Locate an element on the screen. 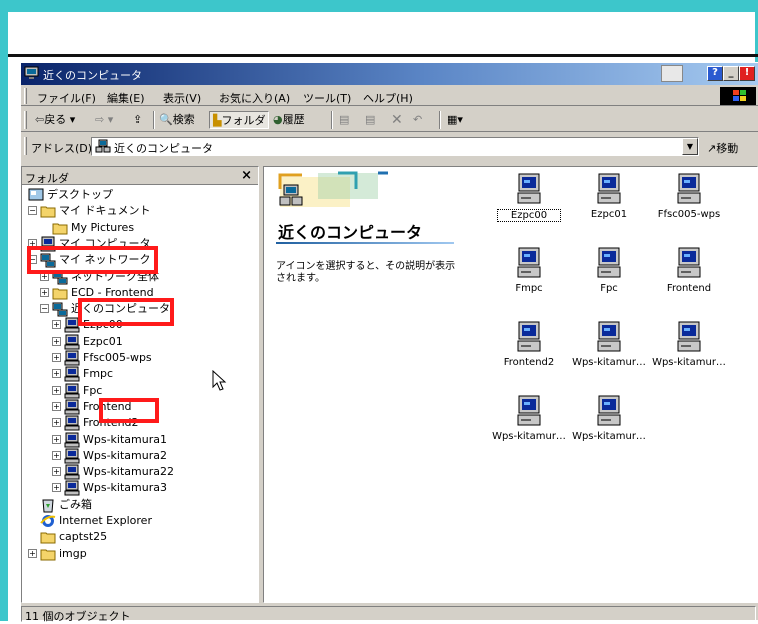  tree-item: + imgp is located at coordinates (140, 554).